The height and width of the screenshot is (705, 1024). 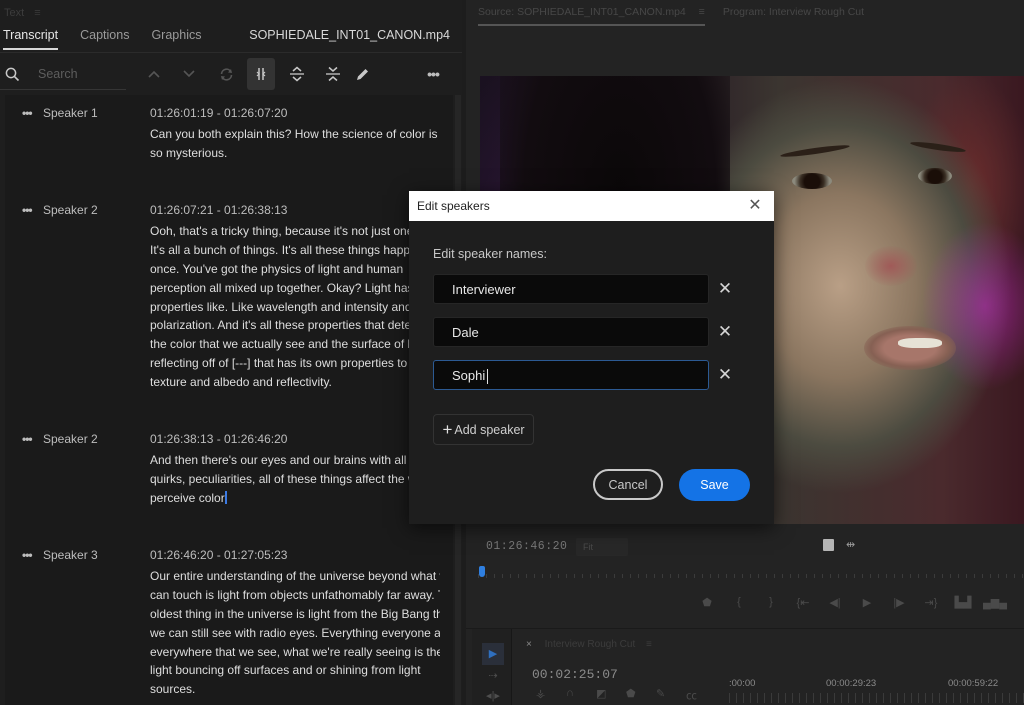 I want to click on transcript-line: texture and albedo and reflectivity., so click(x=295, y=382).